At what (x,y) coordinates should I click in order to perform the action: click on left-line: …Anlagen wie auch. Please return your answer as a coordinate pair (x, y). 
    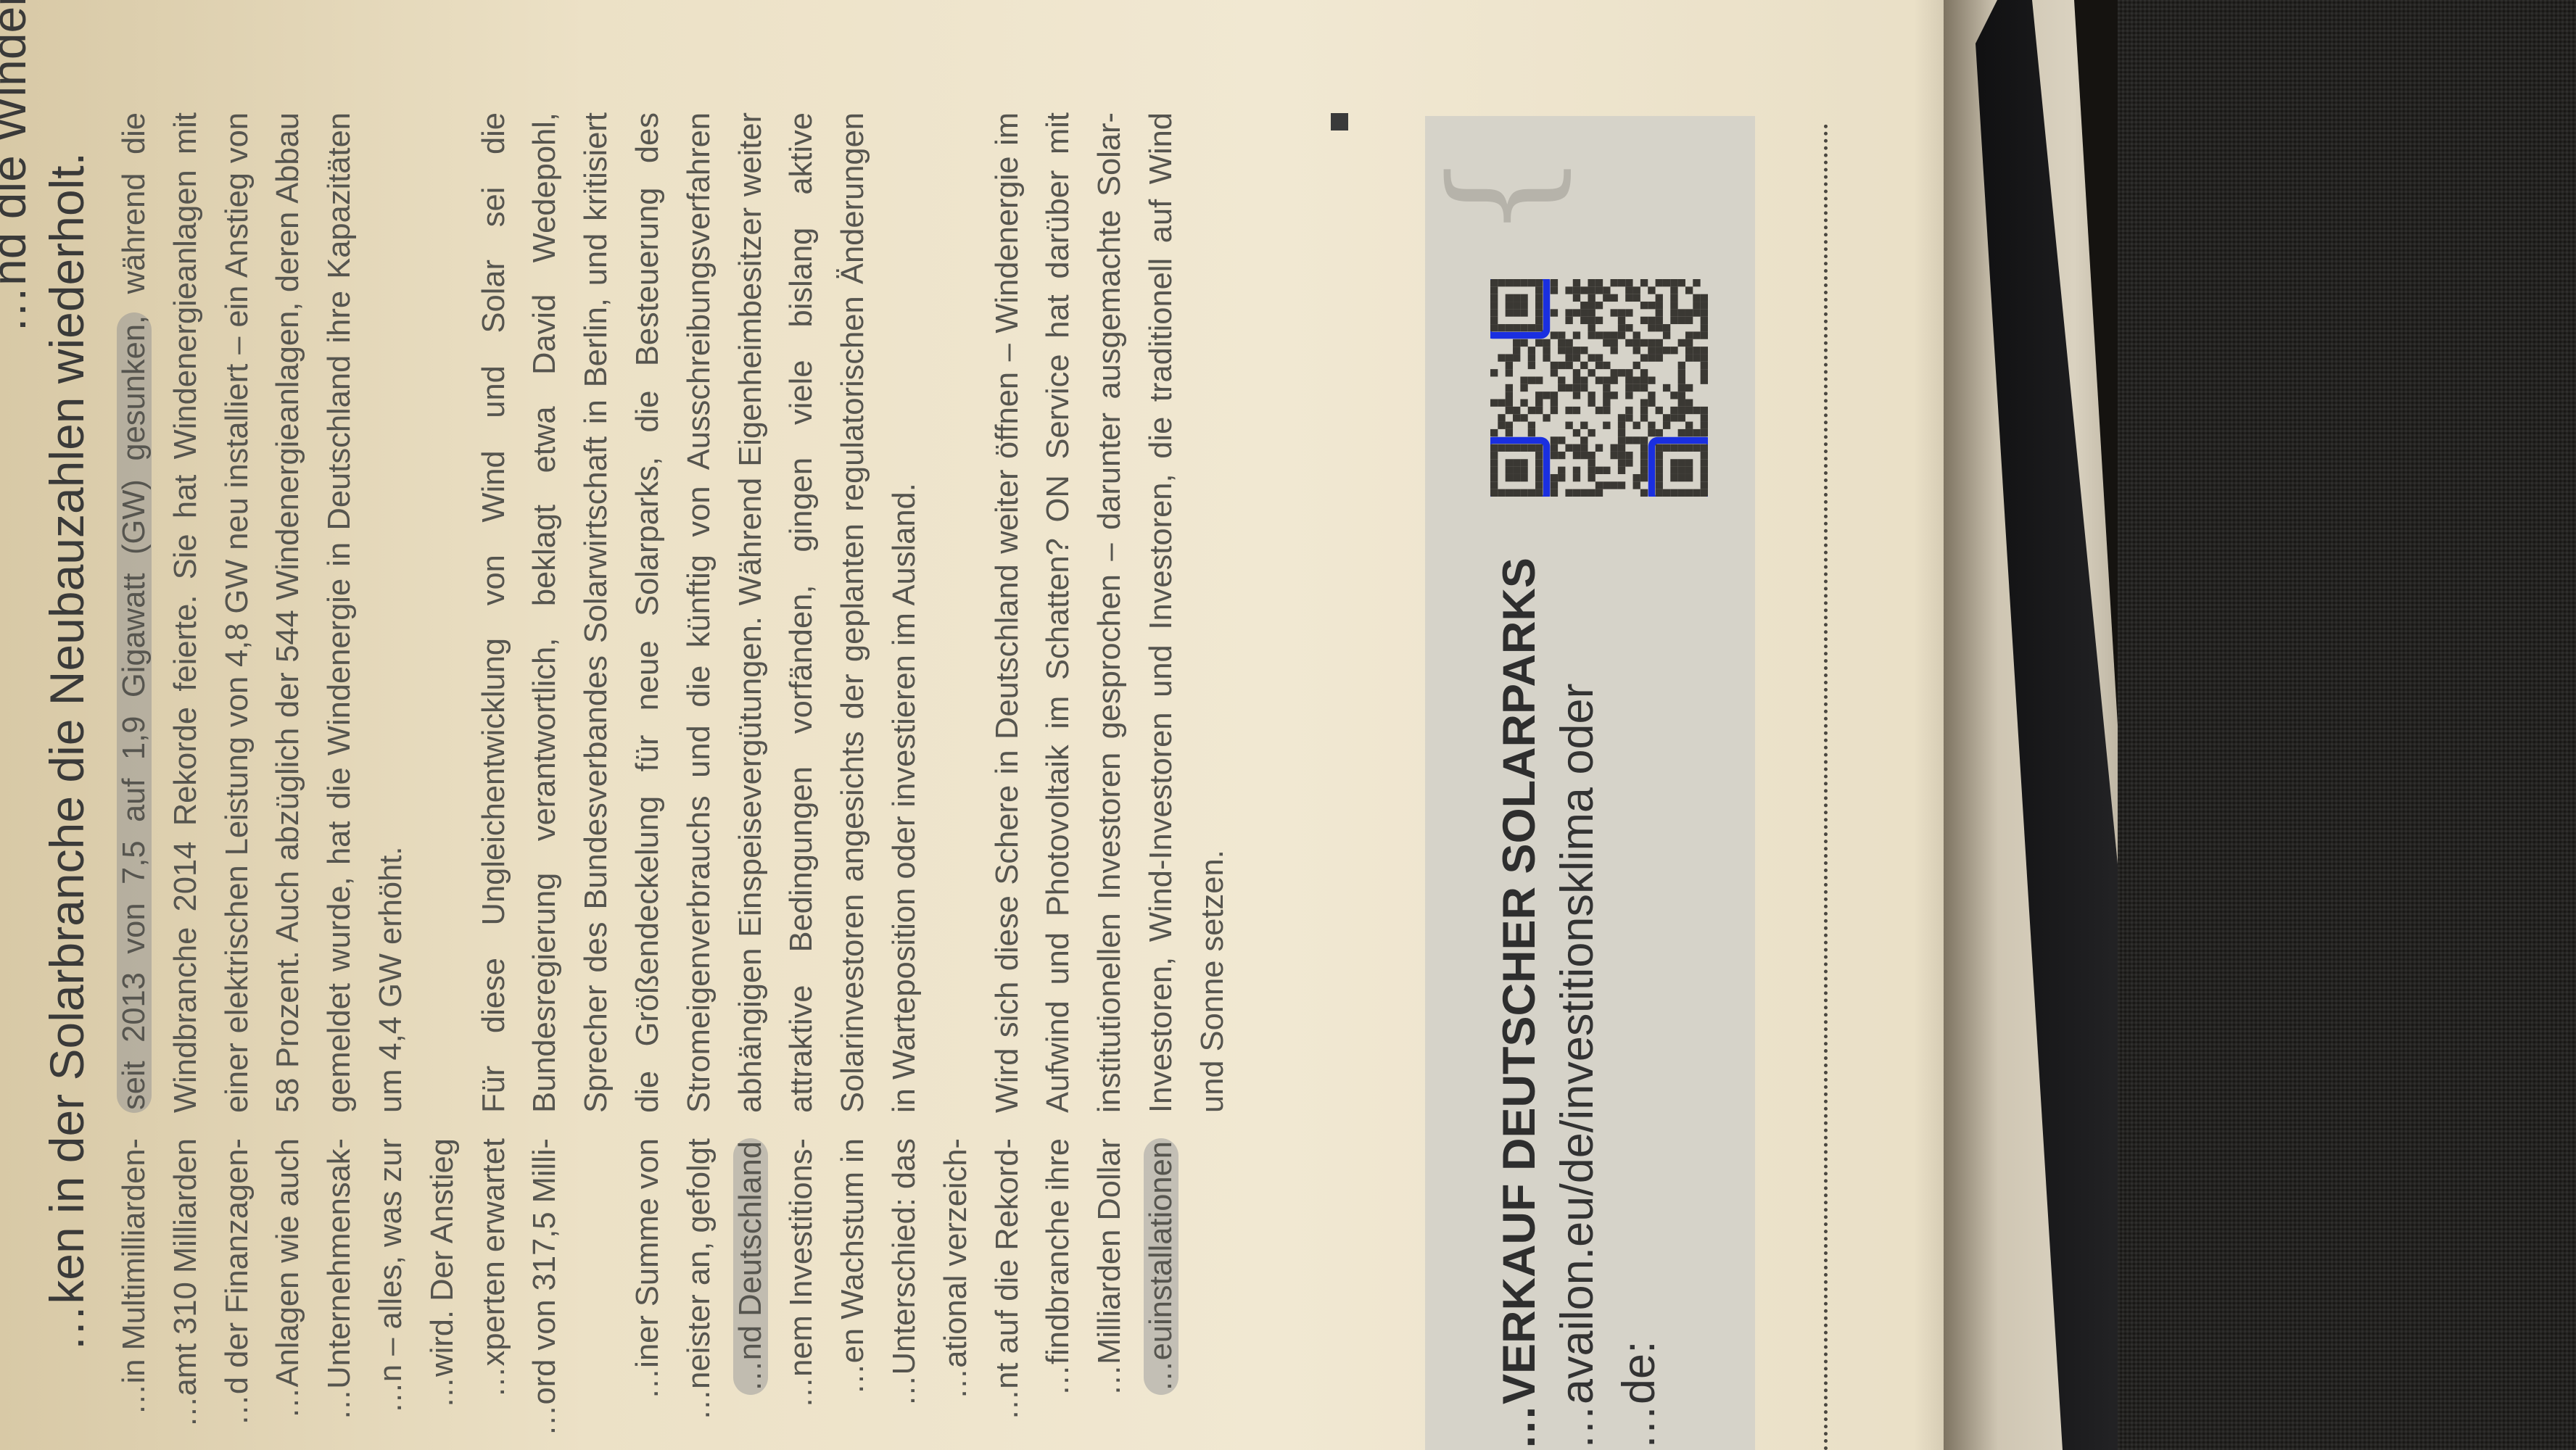
    Looking at the image, I should click on (288, 1278).